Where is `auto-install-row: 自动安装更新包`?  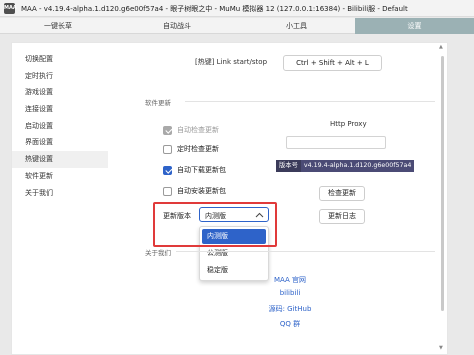 auto-install-row: 自动安装更新包 is located at coordinates (194, 191).